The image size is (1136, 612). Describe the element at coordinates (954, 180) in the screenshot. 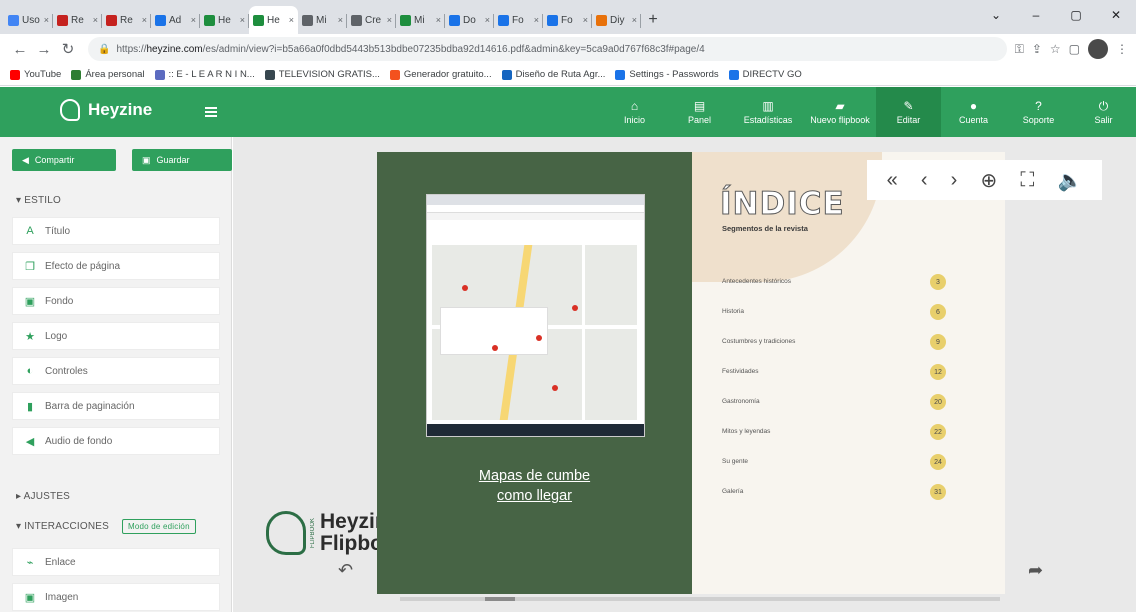

I see `next-page-icon: ›` at that location.